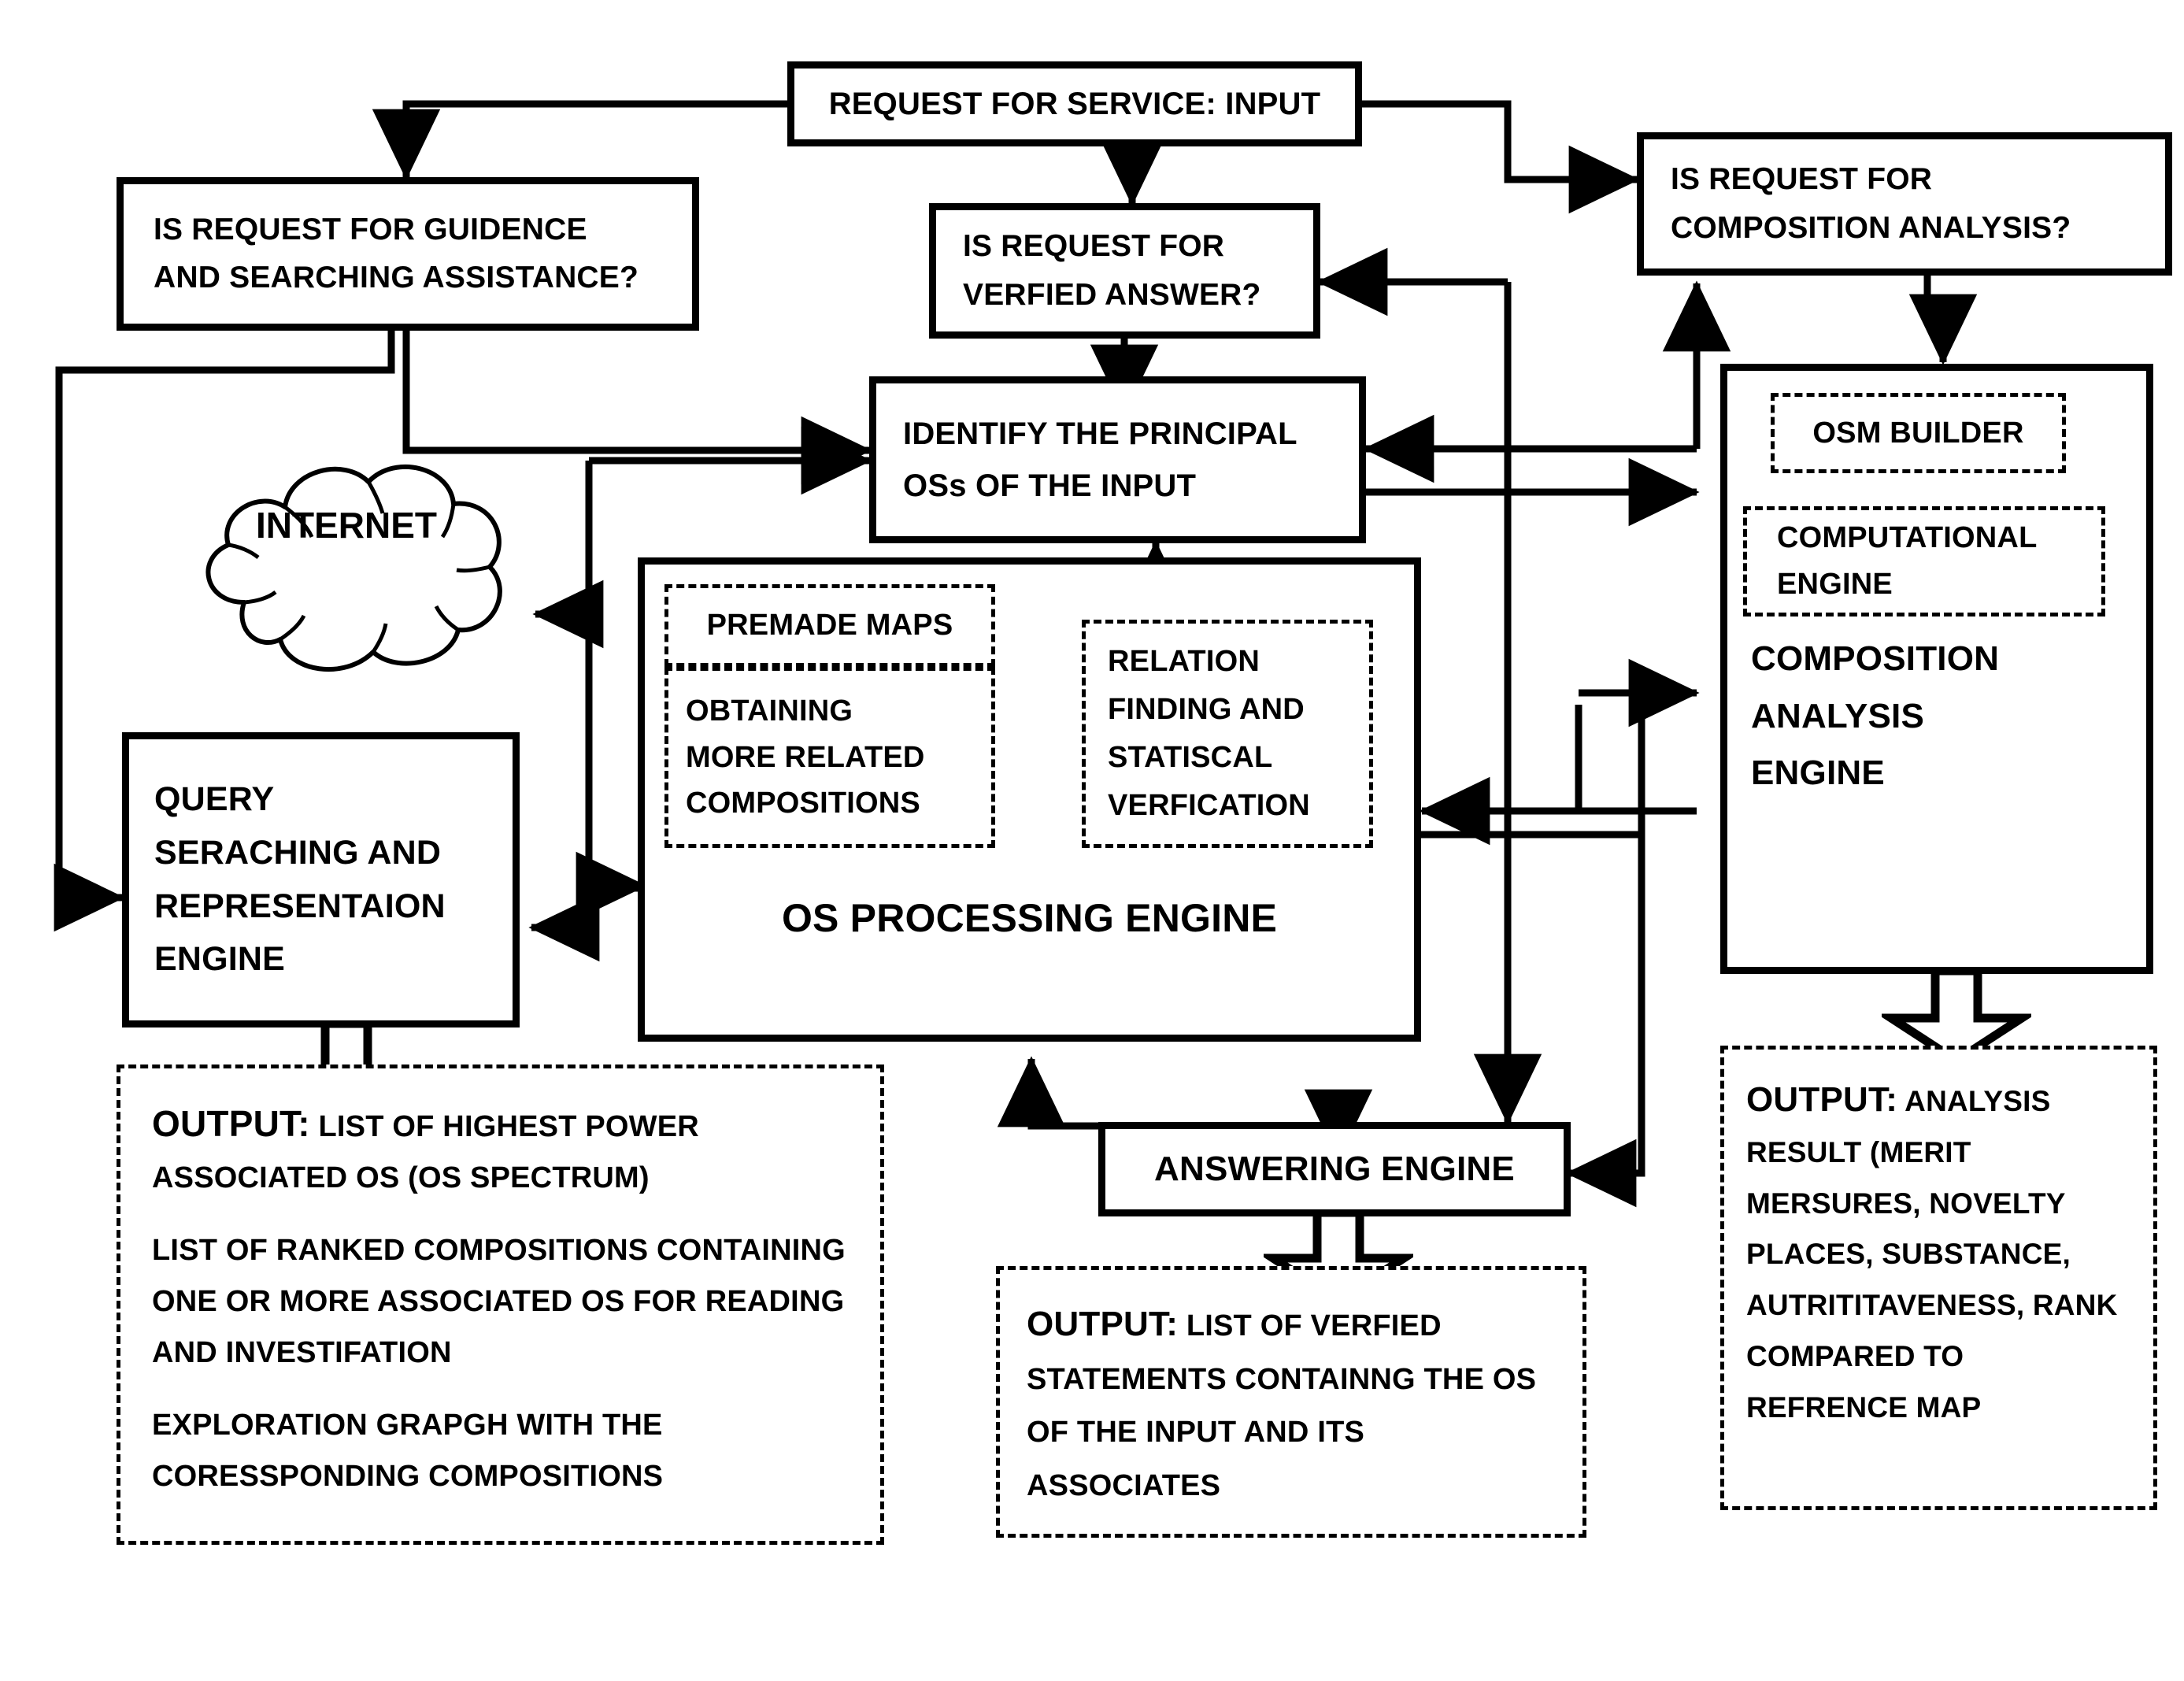 This screenshot has height=1681, width=2184. What do you see at coordinates (298, 852) in the screenshot?
I see `query-engine-line-2: SERACHING AND` at bounding box center [298, 852].